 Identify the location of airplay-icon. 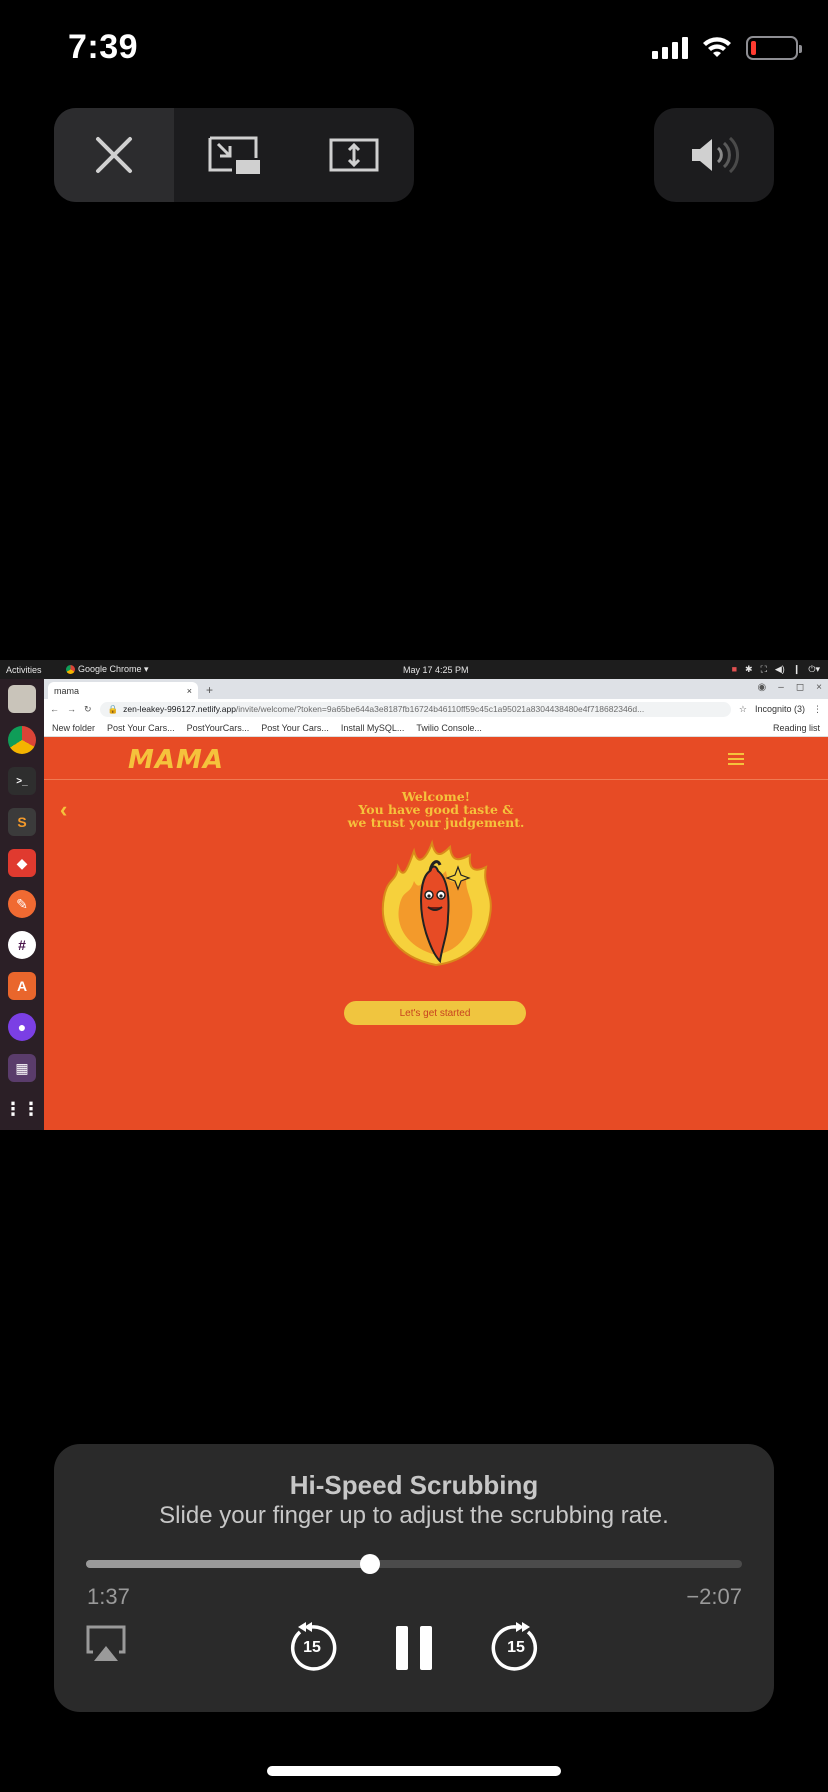
(106, 1643).